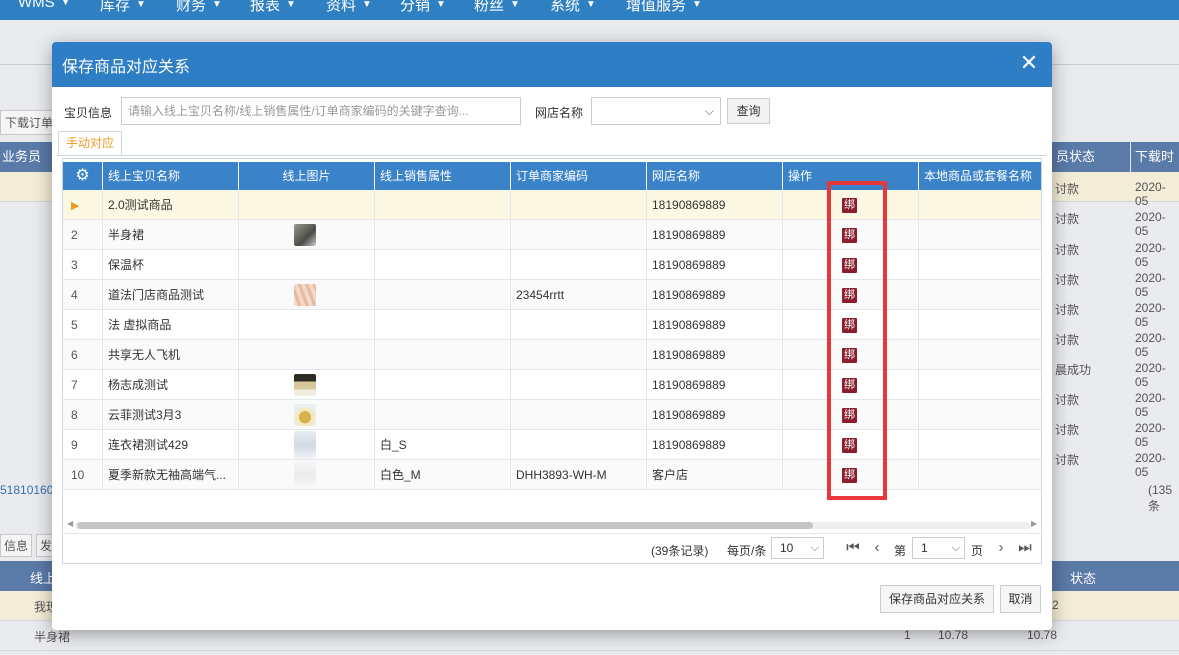  What do you see at coordinates (489, 7) in the screenshot?
I see `nav-label: 粉丝` at bounding box center [489, 7].